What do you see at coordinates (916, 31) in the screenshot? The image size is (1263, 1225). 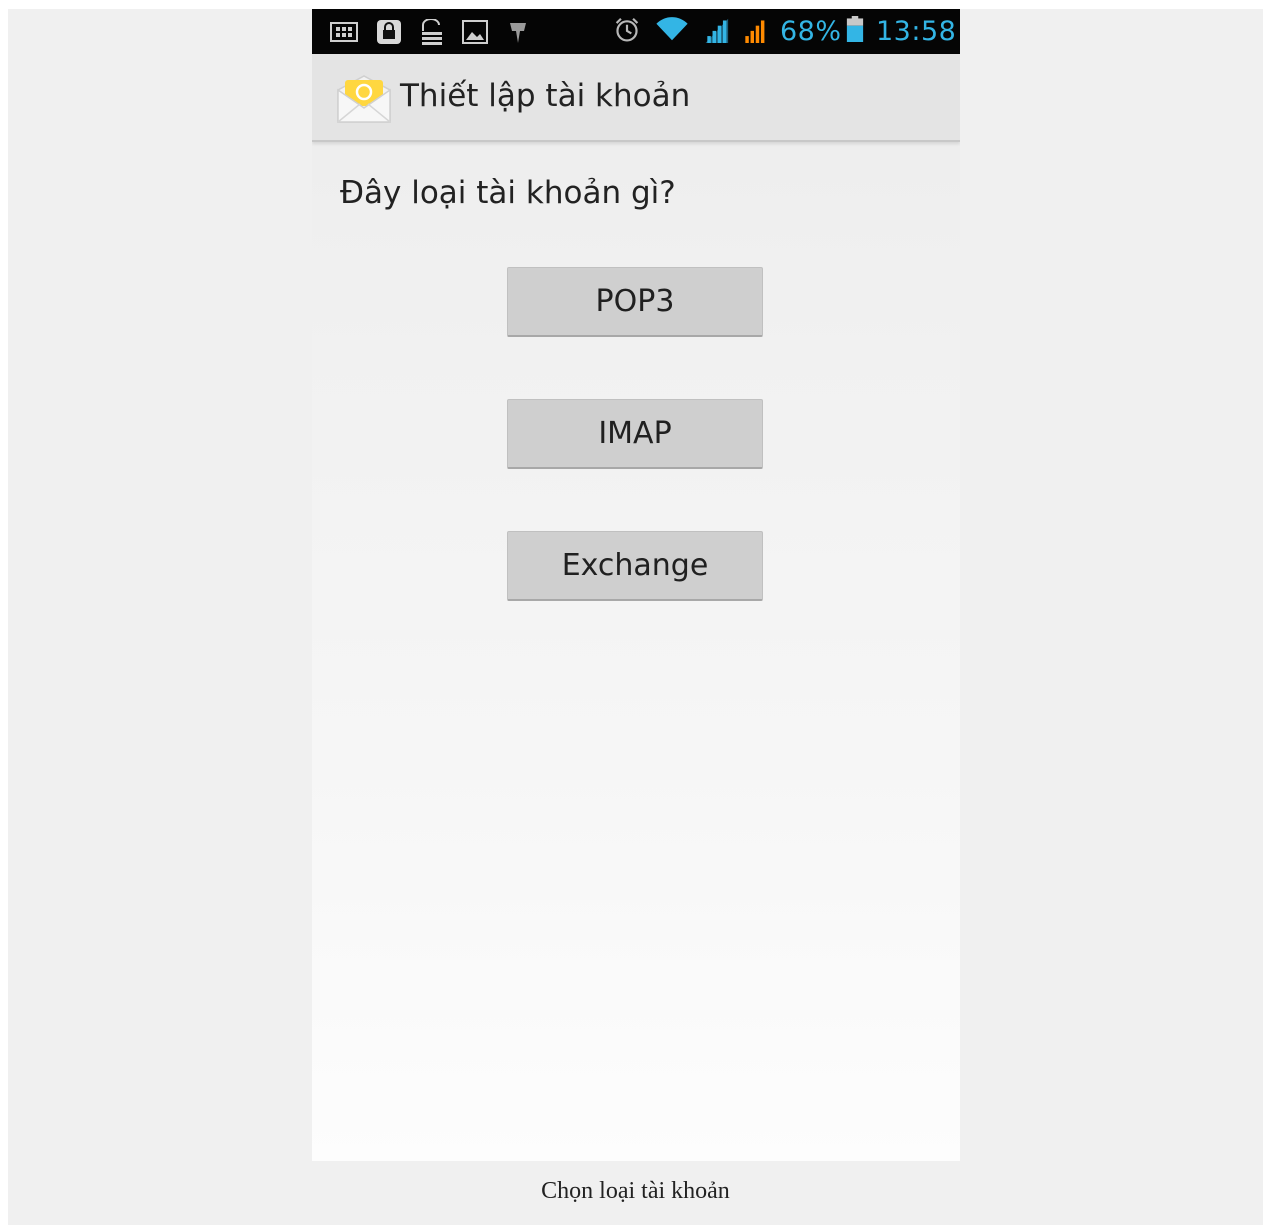 I see `clock: 13:58` at bounding box center [916, 31].